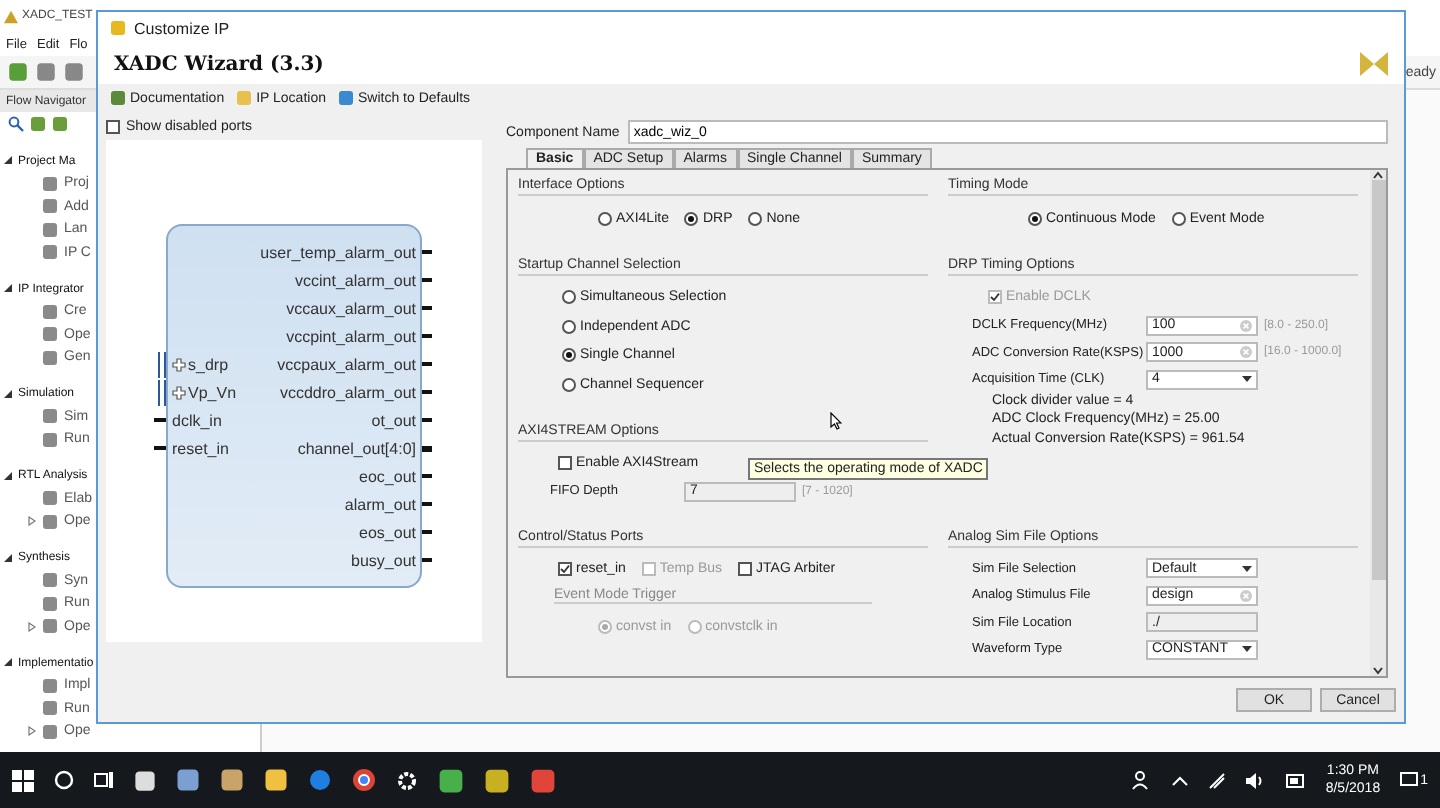 This screenshot has height=808, width=1440. What do you see at coordinates (219, 64) in the screenshot?
I see `wizard-heading: XADC Wizard (3.3)` at bounding box center [219, 64].